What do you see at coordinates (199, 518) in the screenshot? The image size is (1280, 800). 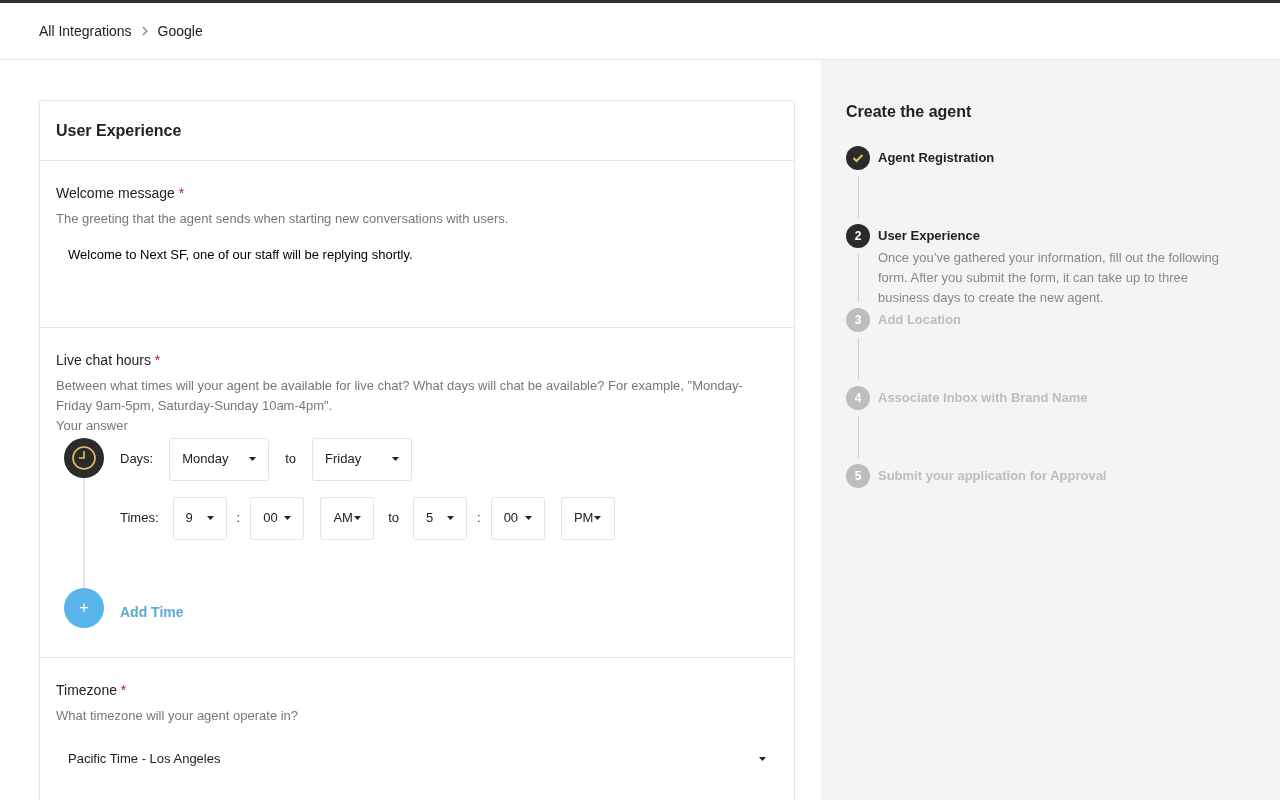 I see `dropdown: 9` at bounding box center [199, 518].